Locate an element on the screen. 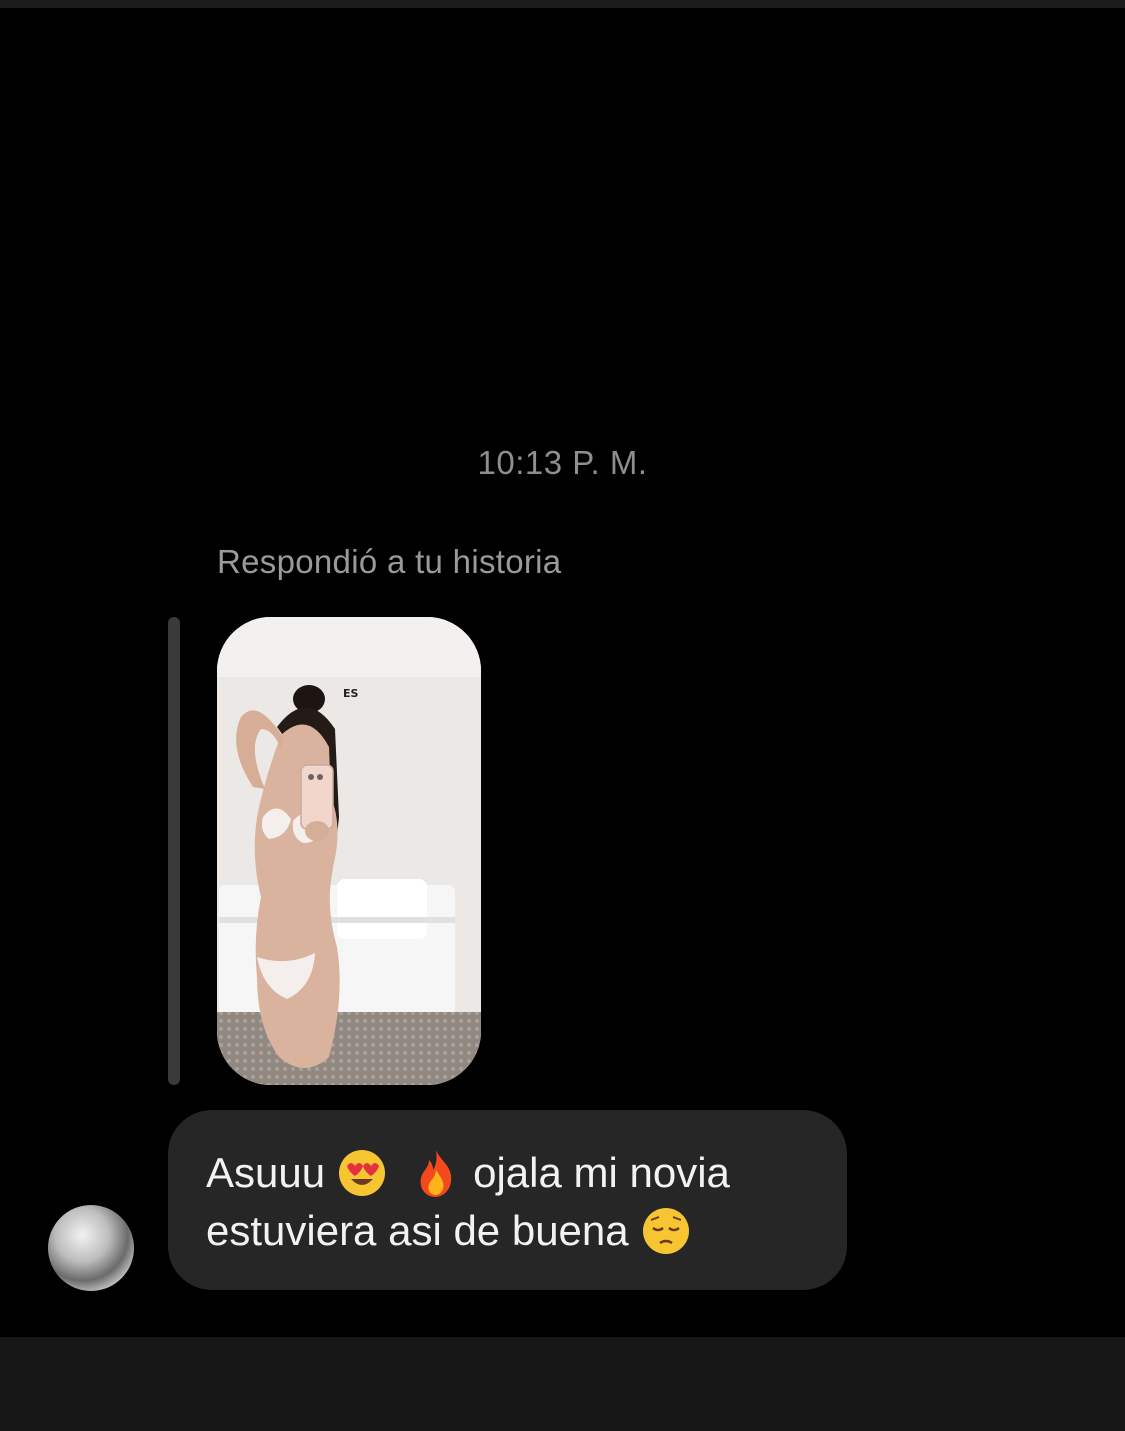  message-line-1: Asuuu ojala mi novia is located at coordinates (508, 1173).